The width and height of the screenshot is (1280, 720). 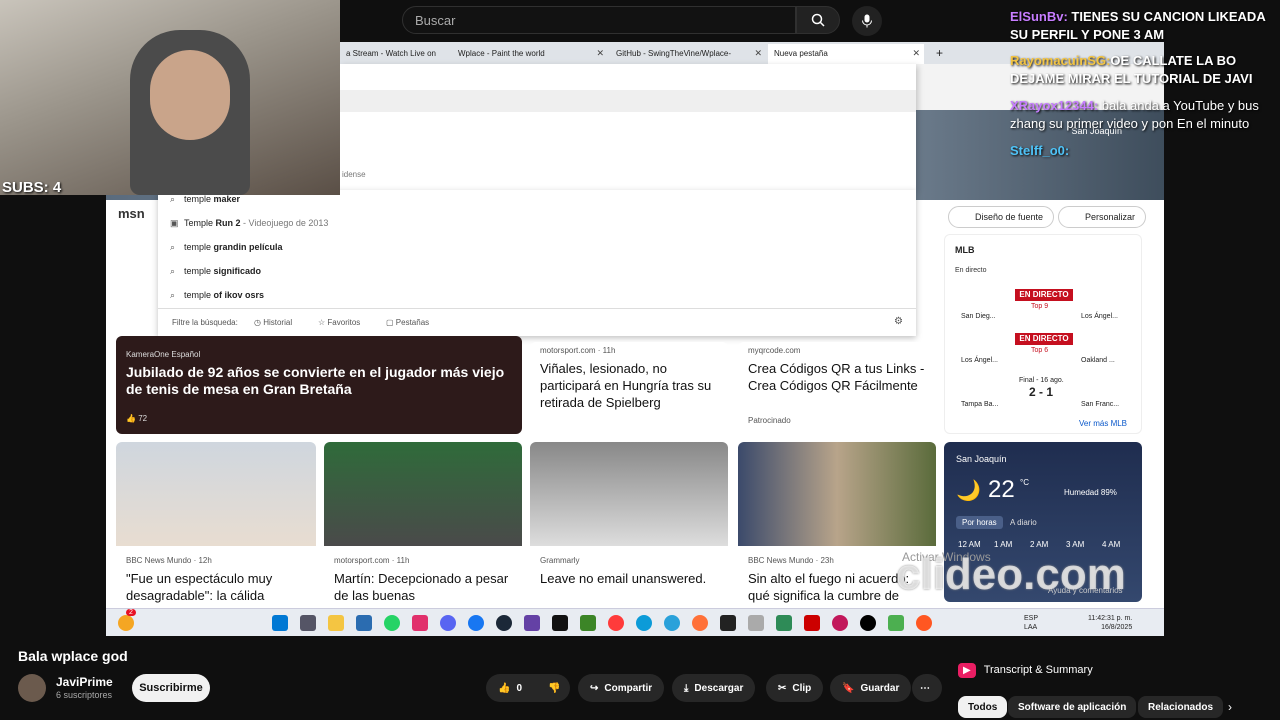 I want to click on tab-hourly: Por horas, so click(x=979, y=522).